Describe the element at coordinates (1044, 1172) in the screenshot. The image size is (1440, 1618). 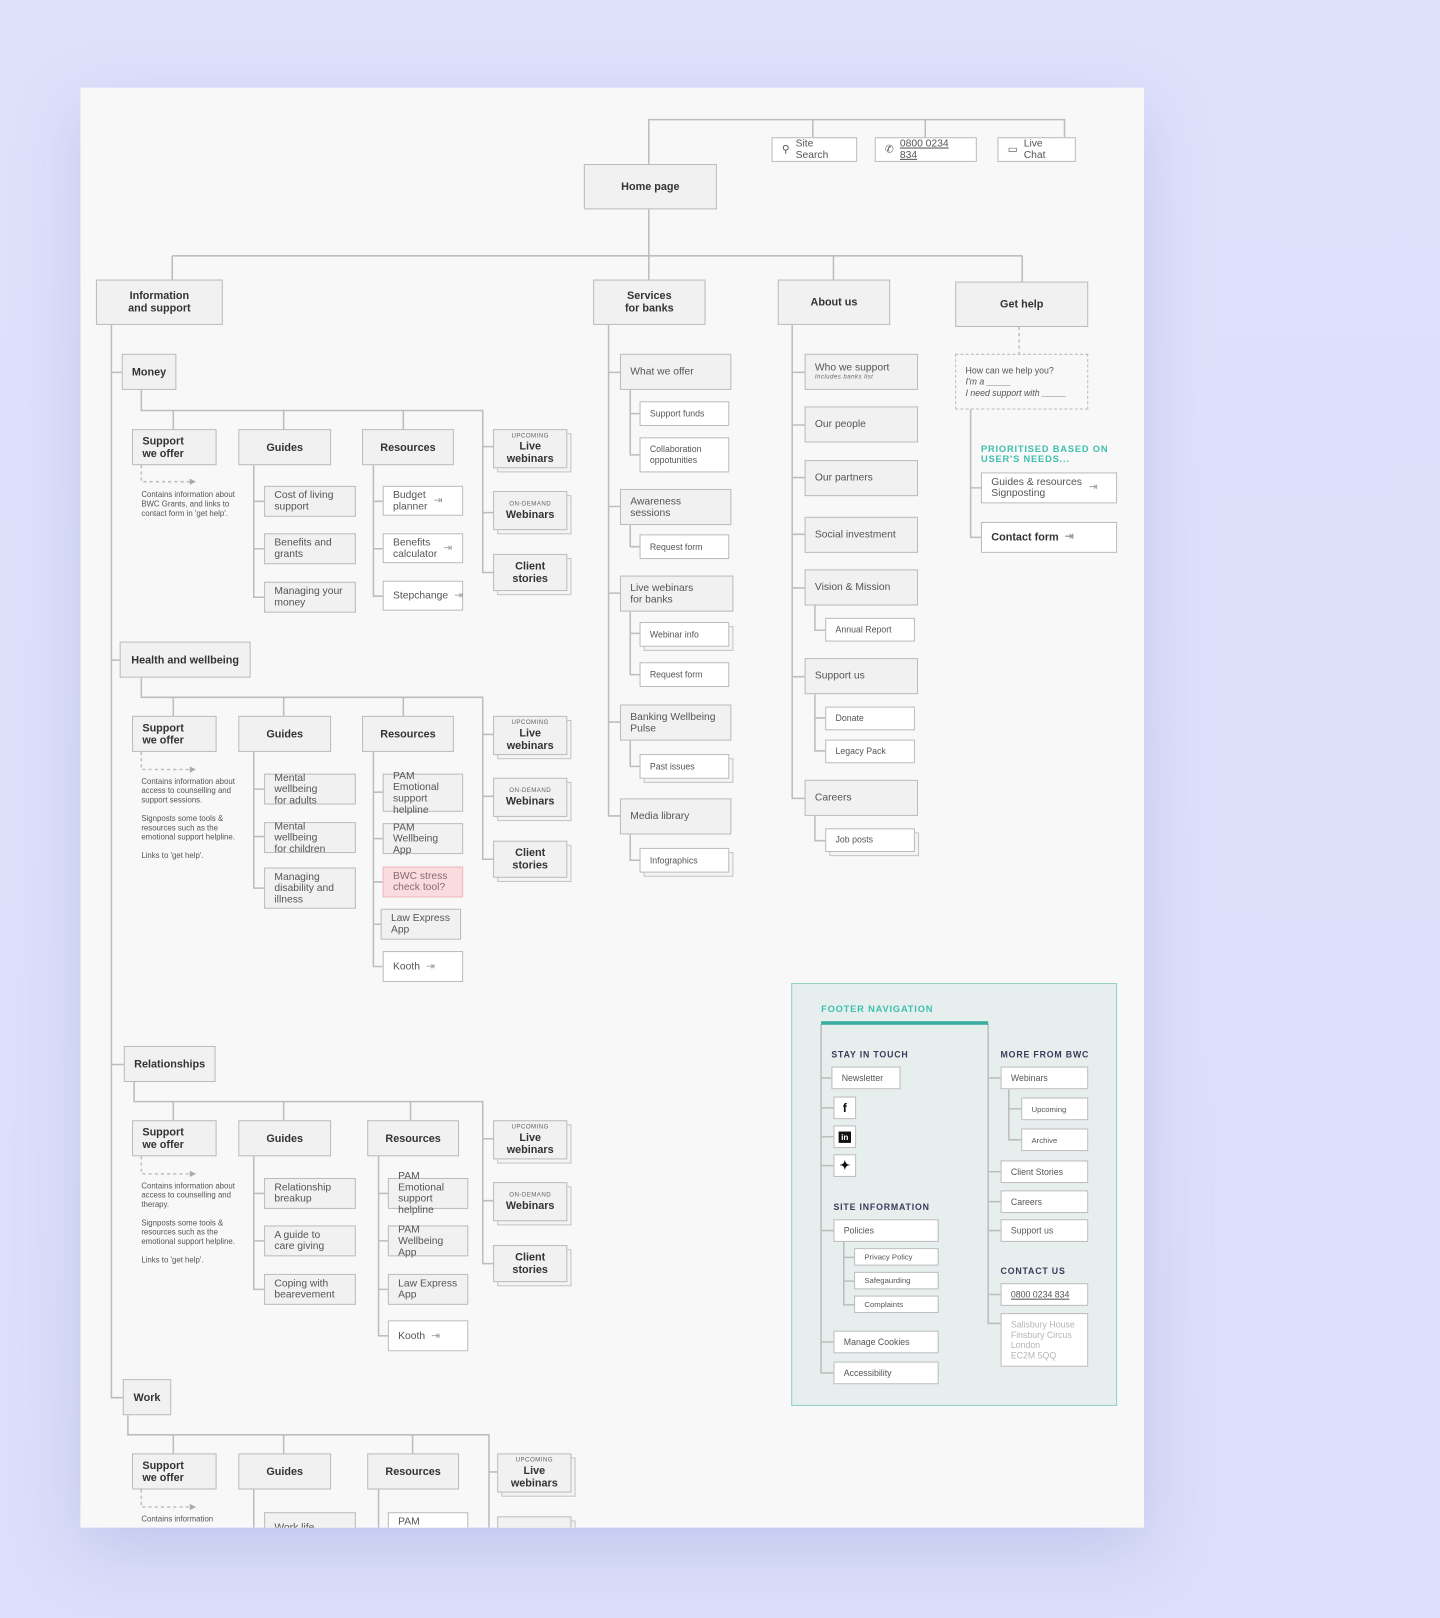
I see `client-stories-link: Client Stories` at that location.